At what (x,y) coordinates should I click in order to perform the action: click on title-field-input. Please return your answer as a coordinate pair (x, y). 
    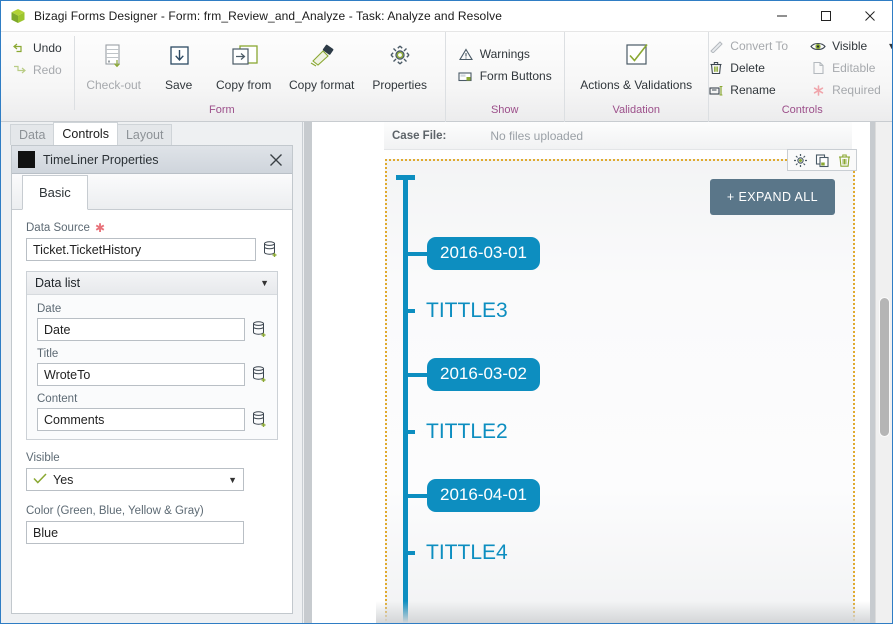
    Looking at the image, I should click on (141, 374).